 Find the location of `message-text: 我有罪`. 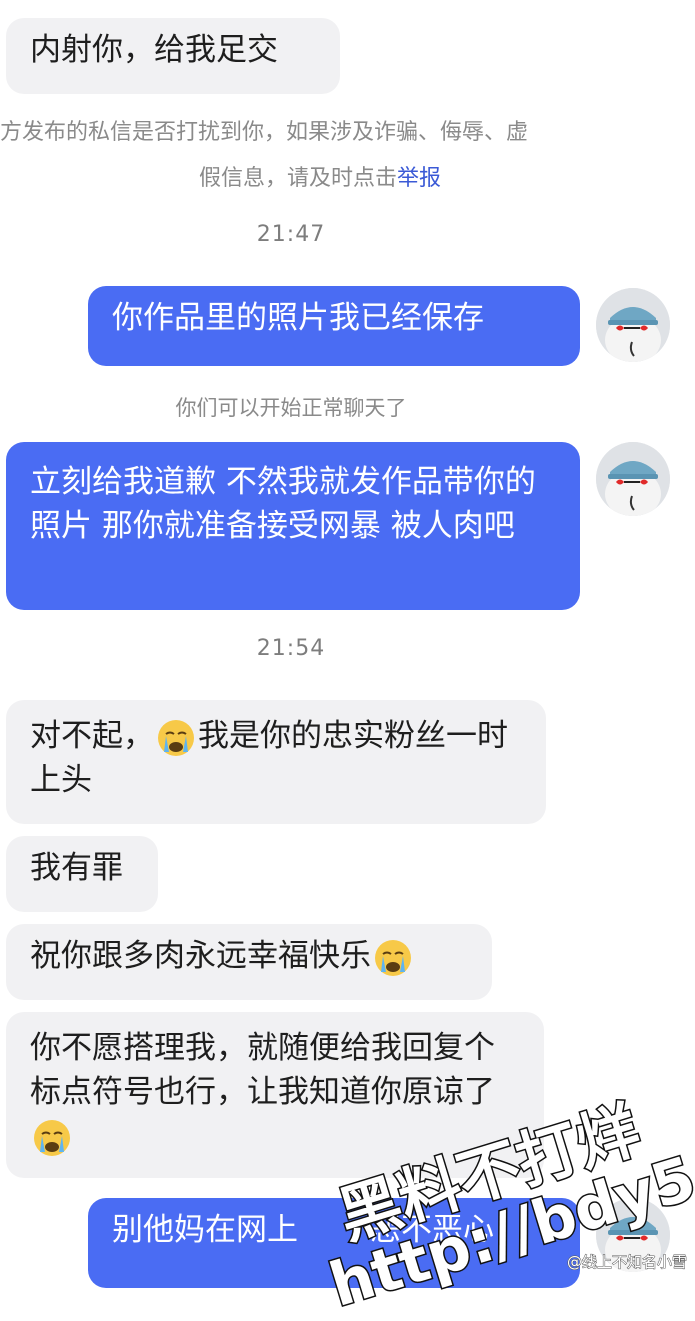

message-text: 我有罪 is located at coordinates (76, 868).